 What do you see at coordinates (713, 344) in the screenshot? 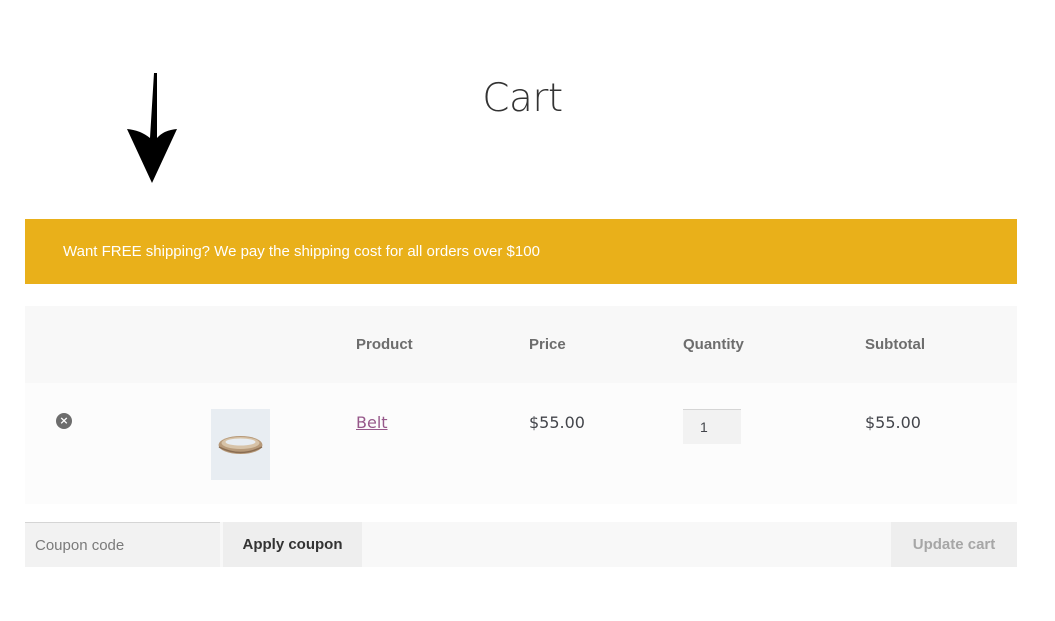
I see `header-quantity: Quantity` at bounding box center [713, 344].